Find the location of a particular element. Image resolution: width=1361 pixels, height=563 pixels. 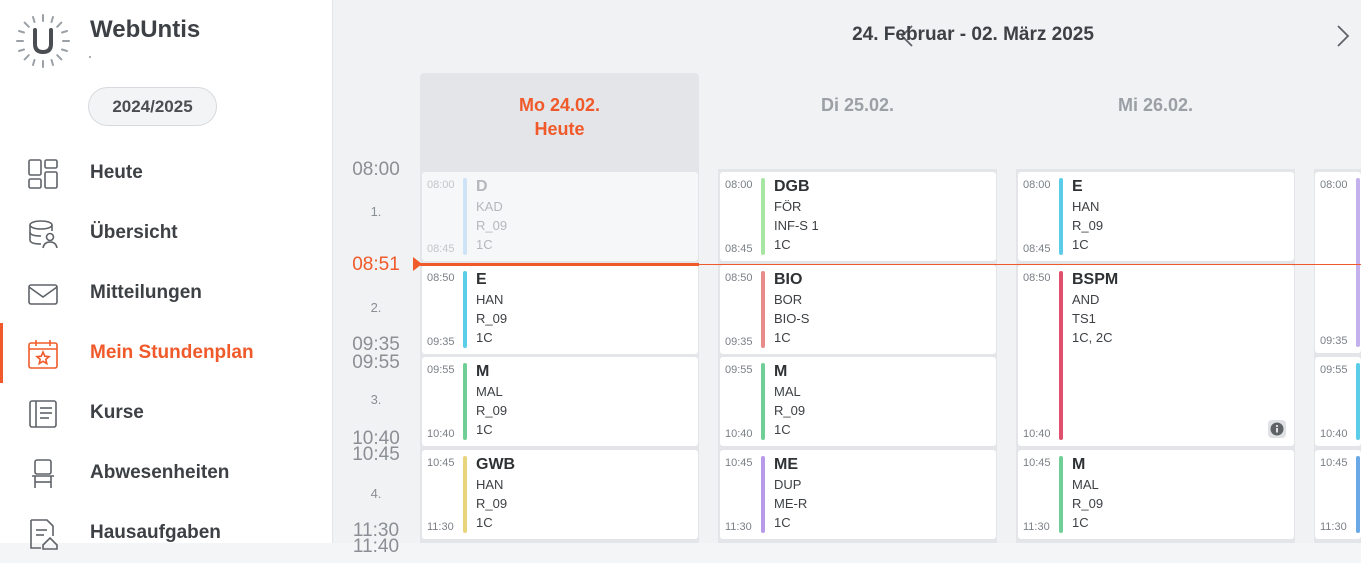

lesson-card: 10:45 11:30 M MAL R_09 1C is located at coordinates (1156, 494).